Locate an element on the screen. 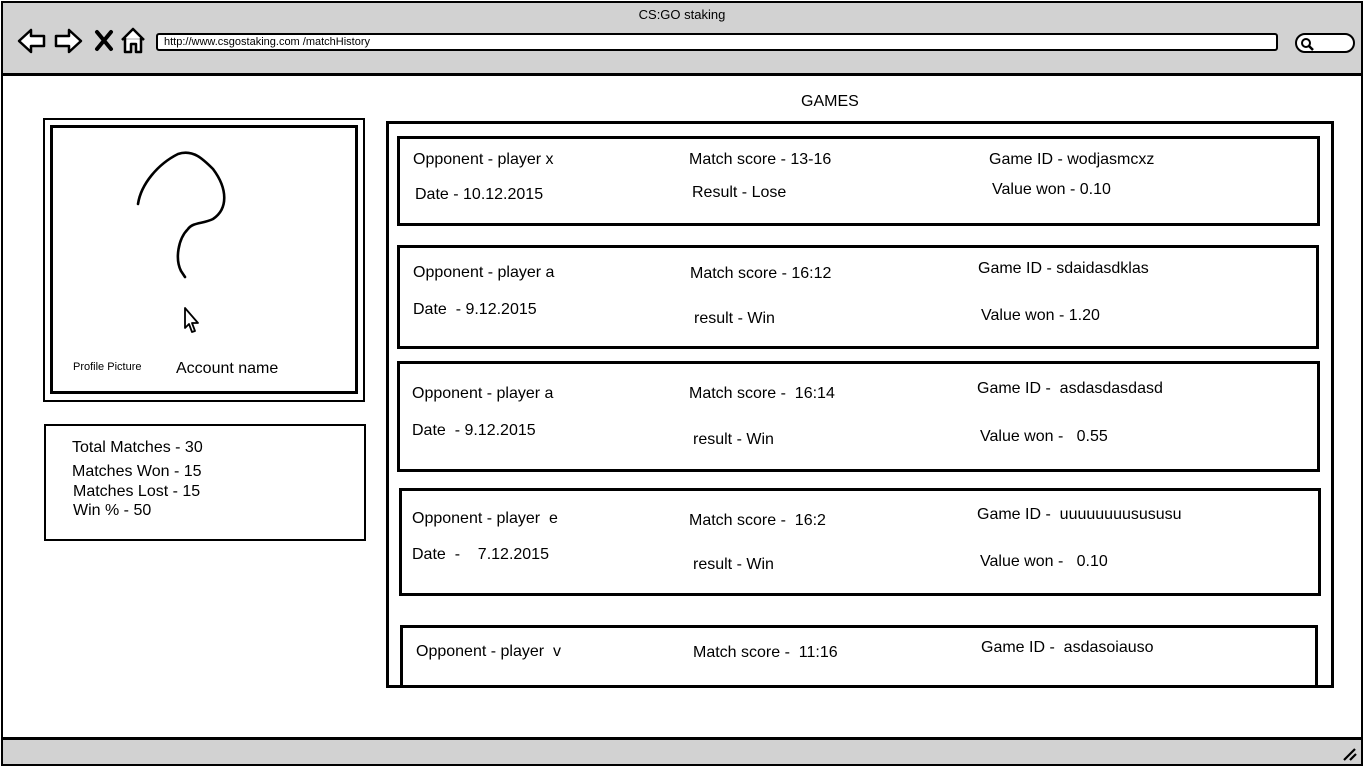  address-bar: http://www.csgostaking.com /matchHistory is located at coordinates (717, 42).